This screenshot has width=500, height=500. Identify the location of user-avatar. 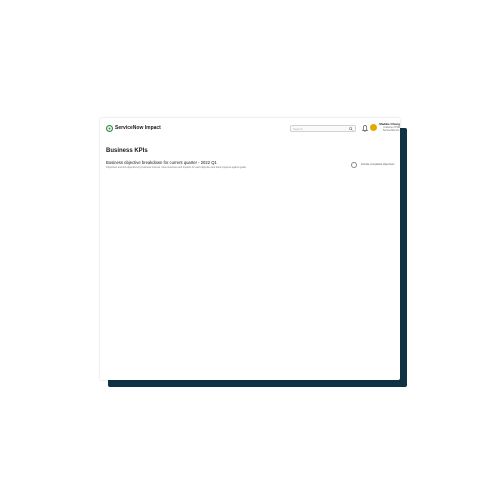
(373, 127).